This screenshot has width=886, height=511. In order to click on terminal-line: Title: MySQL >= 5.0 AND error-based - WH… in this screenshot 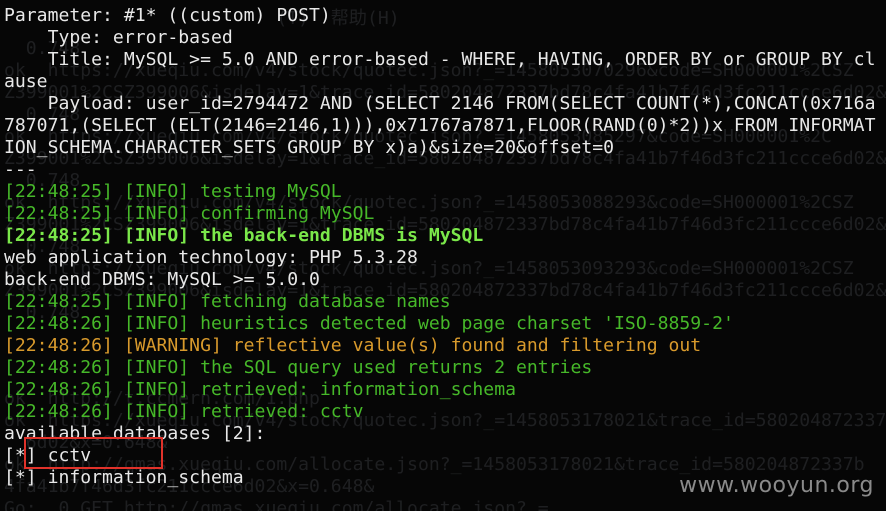, I will do `click(440, 59)`.